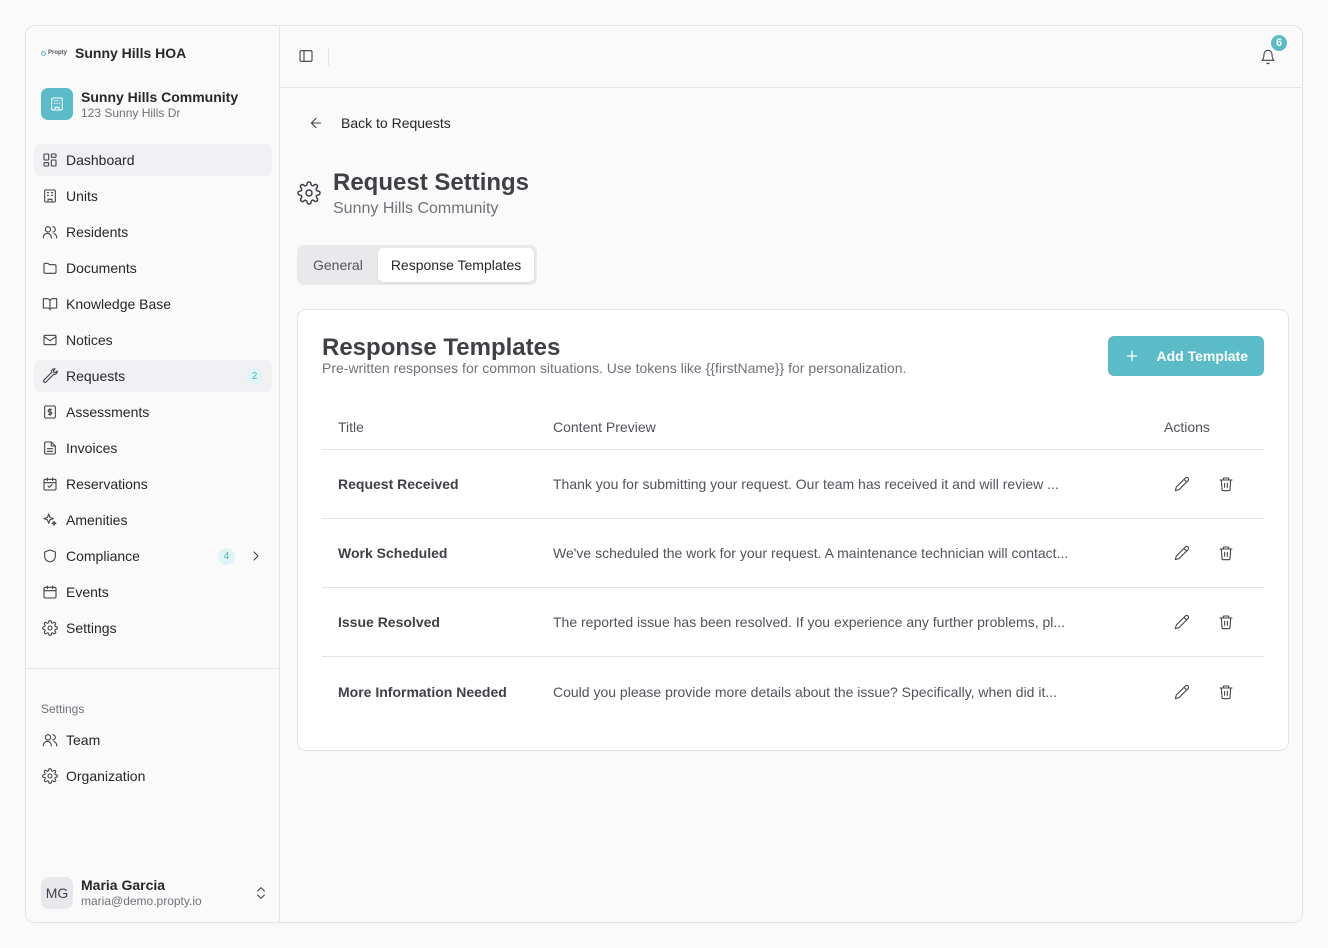 The width and height of the screenshot is (1328, 948). Describe the element at coordinates (153, 740) in the screenshot. I see `sidebar-item-team: Team` at that location.